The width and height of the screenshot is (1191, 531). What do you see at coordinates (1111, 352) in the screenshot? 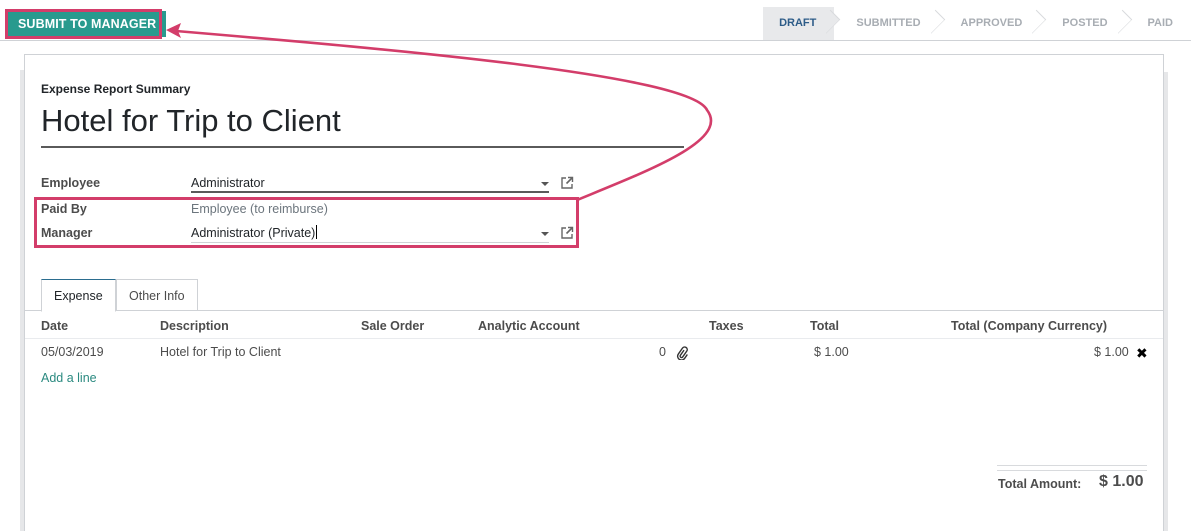
I see `cell-total-company-currency: $ 1.00` at bounding box center [1111, 352].